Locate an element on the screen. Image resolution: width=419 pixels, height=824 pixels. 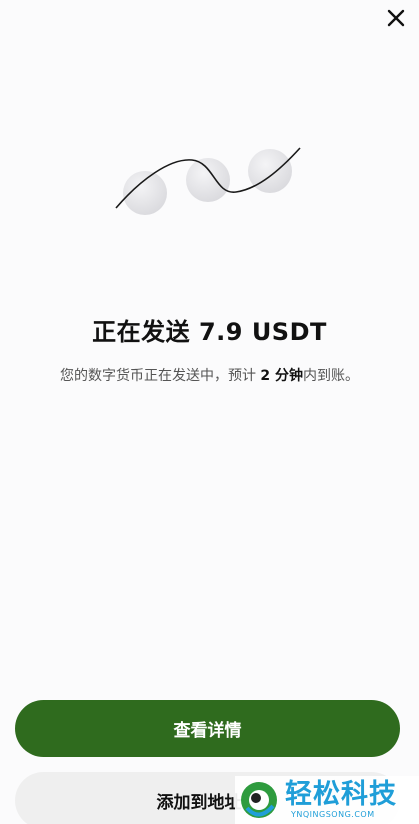
close-icon is located at coordinates (396, 18).